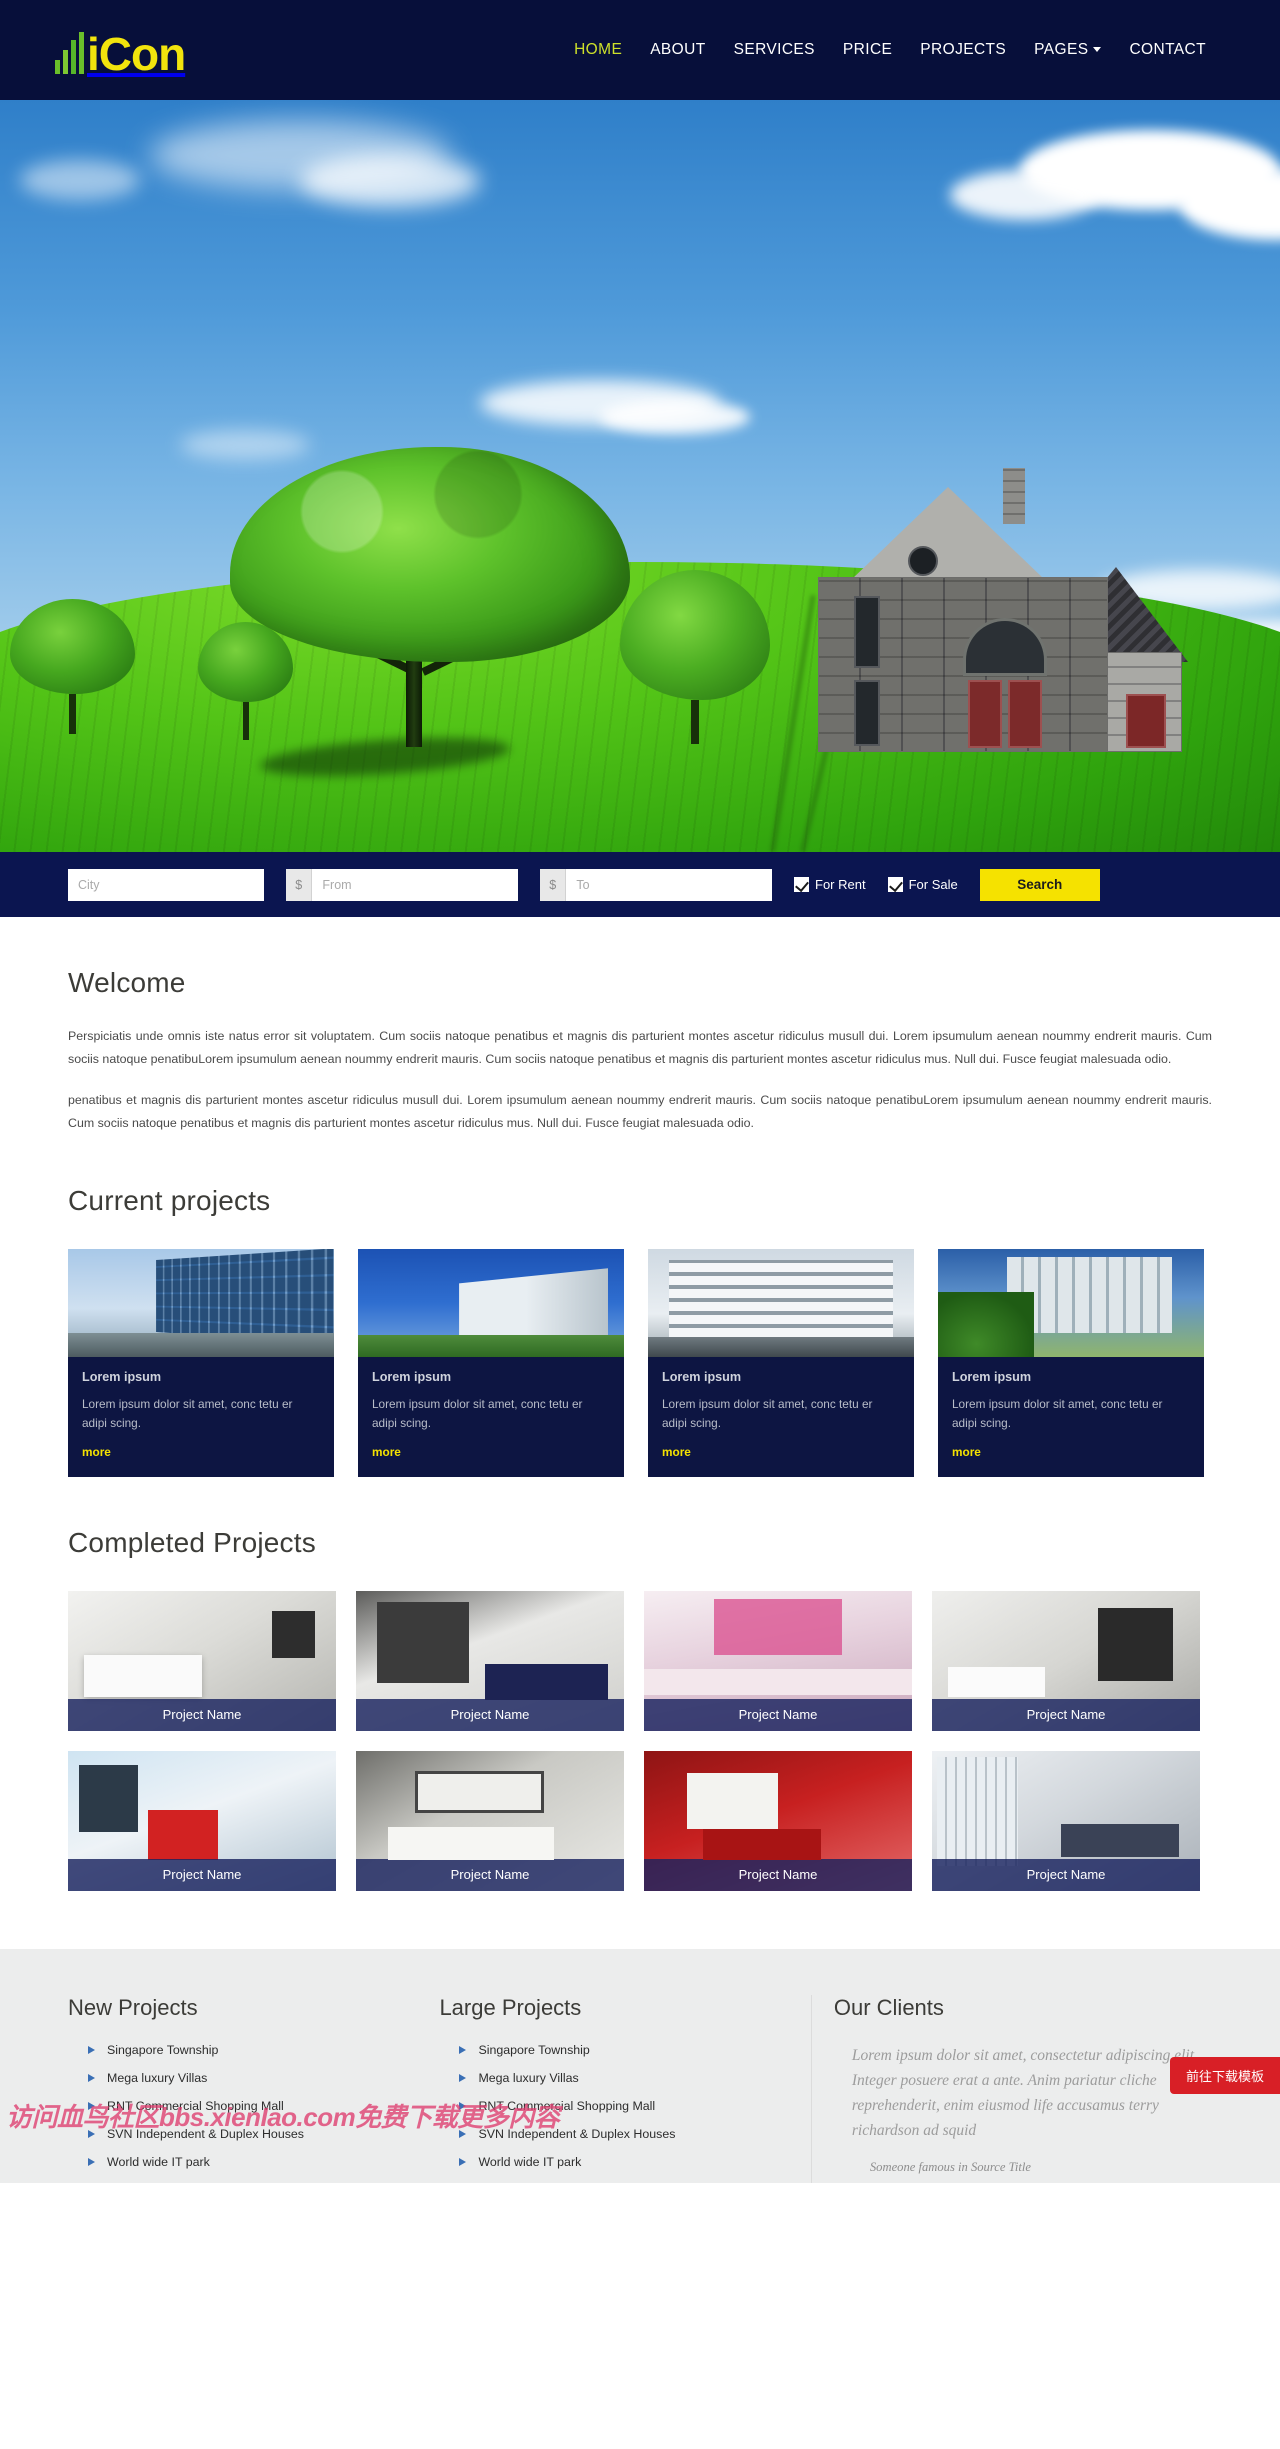  Describe the element at coordinates (950, 2167) in the screenshot. I see `testimonial-cite: Someone famous in Source Title` at that location.